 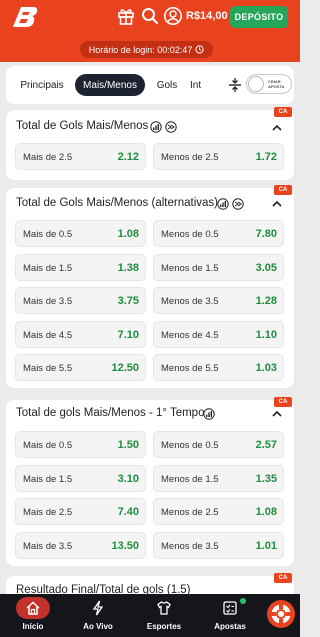 What do you see at coordinates (266, 268) in the screenshot?
I see `odd-value: 3.05` at bounding box center [266, 268].